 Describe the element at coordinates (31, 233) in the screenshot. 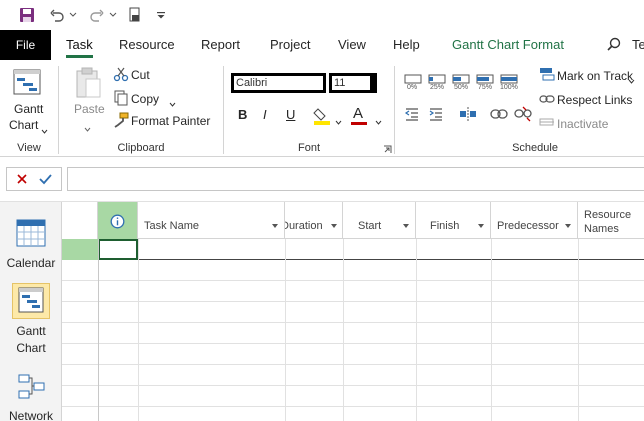

I see `calendar-icon` at that location.